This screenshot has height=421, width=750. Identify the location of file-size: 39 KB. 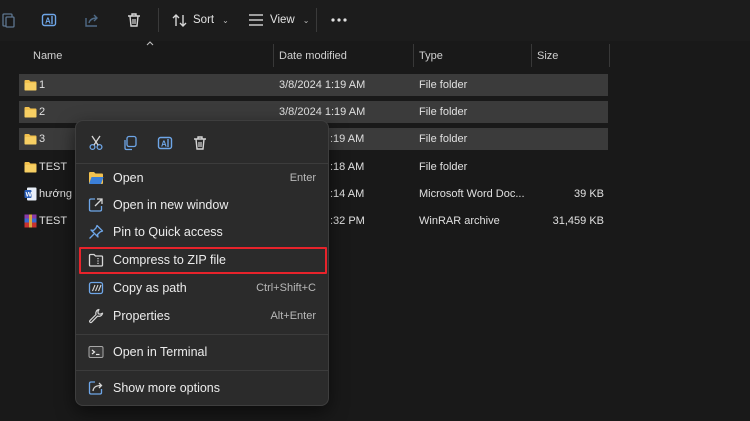
(589, 194).